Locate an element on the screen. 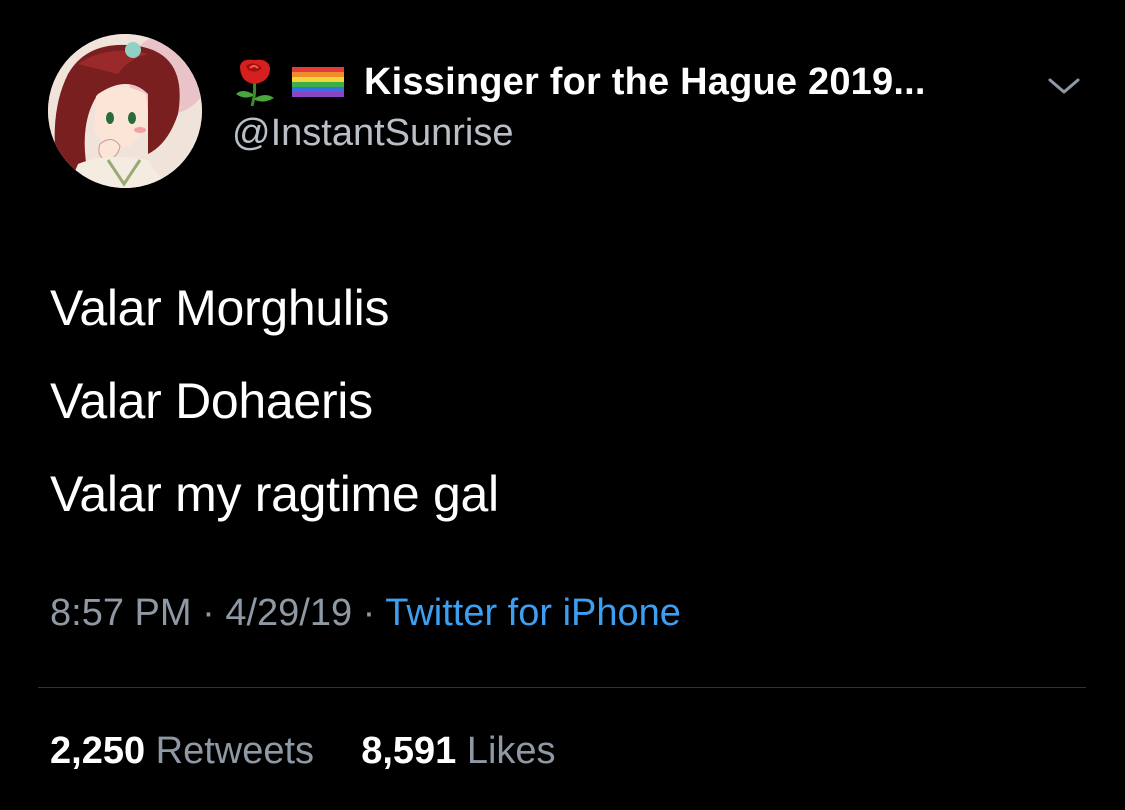 Image resolution: width=1125 pixels, height=810 pixels. tweet-line: Valar Morghulis is located at coordinates (220, 308).